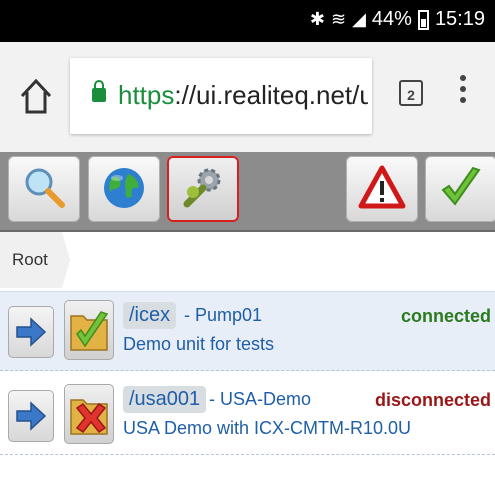  I want to click on home-icon, so click(36, 96).